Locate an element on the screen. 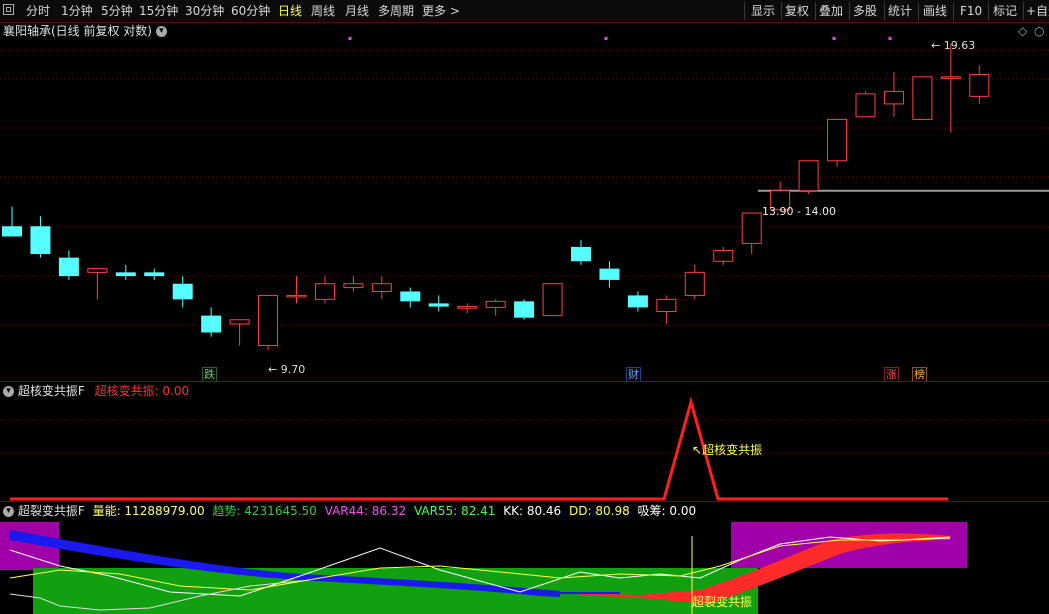 The height and width of the screenshot is (614, 1049). panel2-header: ▾ 超核变共振F 超核变共振: 0.00 is located at coordinates (96, 391).